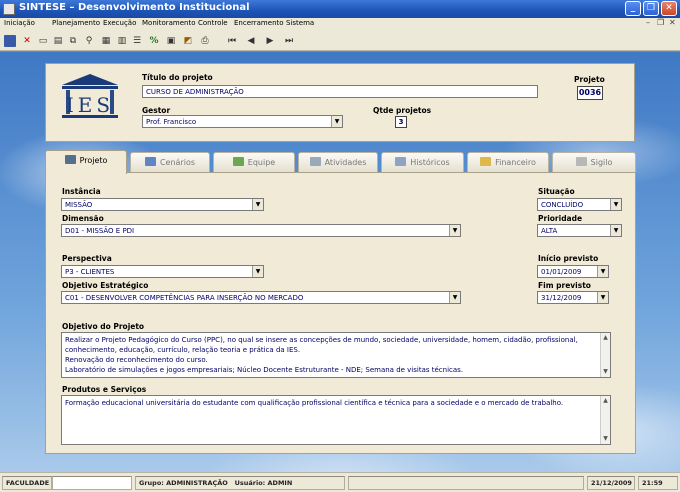 This screenshot has height=492, width=680. I want to click on projeto-icon, so click(70, 159).